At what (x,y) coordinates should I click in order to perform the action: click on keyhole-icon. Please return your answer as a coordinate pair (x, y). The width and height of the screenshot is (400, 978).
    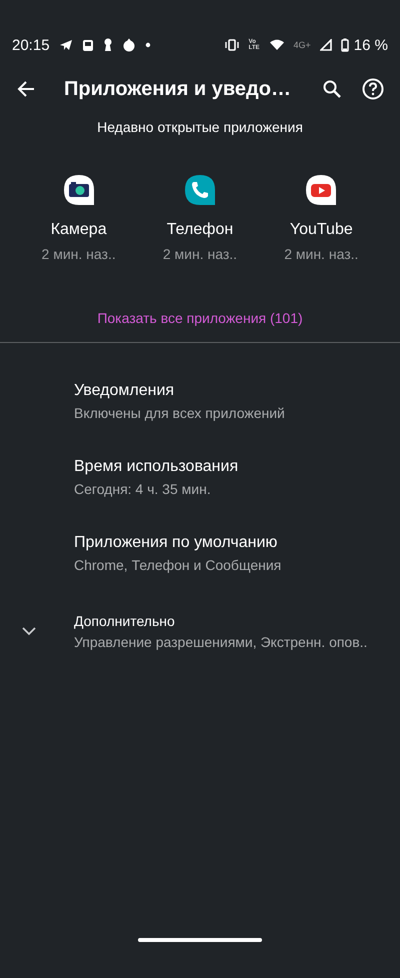
    Looking at the image, I should click on (107, 45).